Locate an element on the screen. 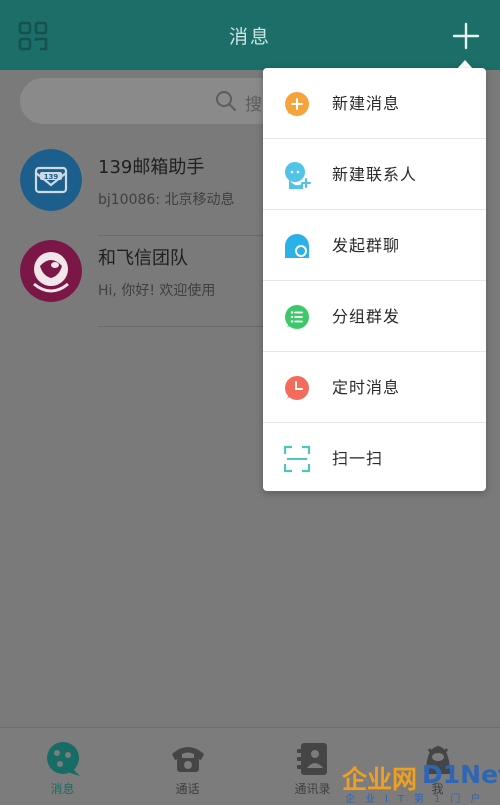 The image size is (500, 805). conversation-item: 139 139邮箱助手 bj10086: 北京移动息 is located at coordinates (132, 192).